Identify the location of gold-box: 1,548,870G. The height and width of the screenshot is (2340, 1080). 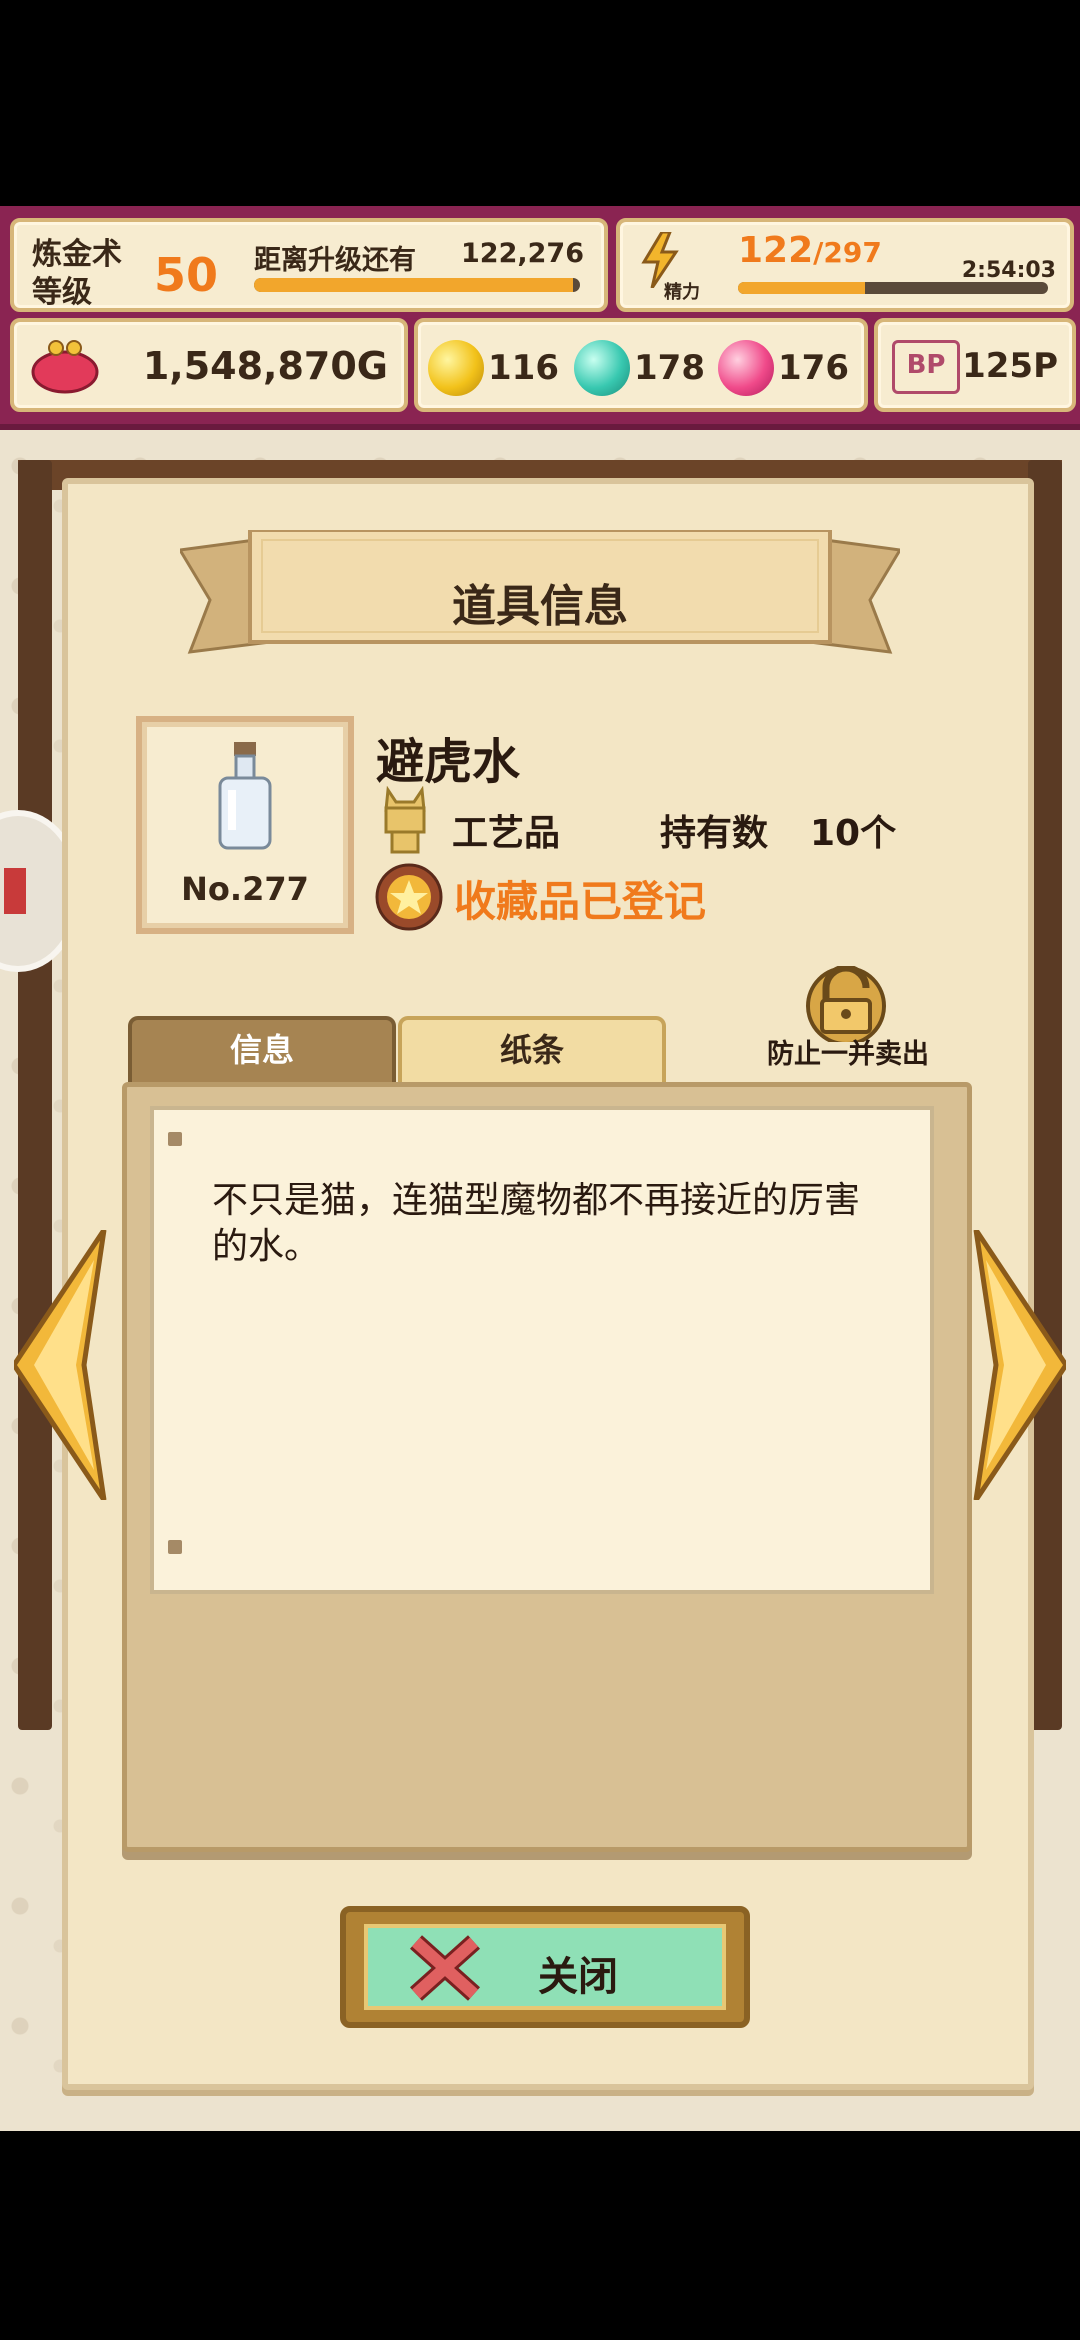
(209, 365).